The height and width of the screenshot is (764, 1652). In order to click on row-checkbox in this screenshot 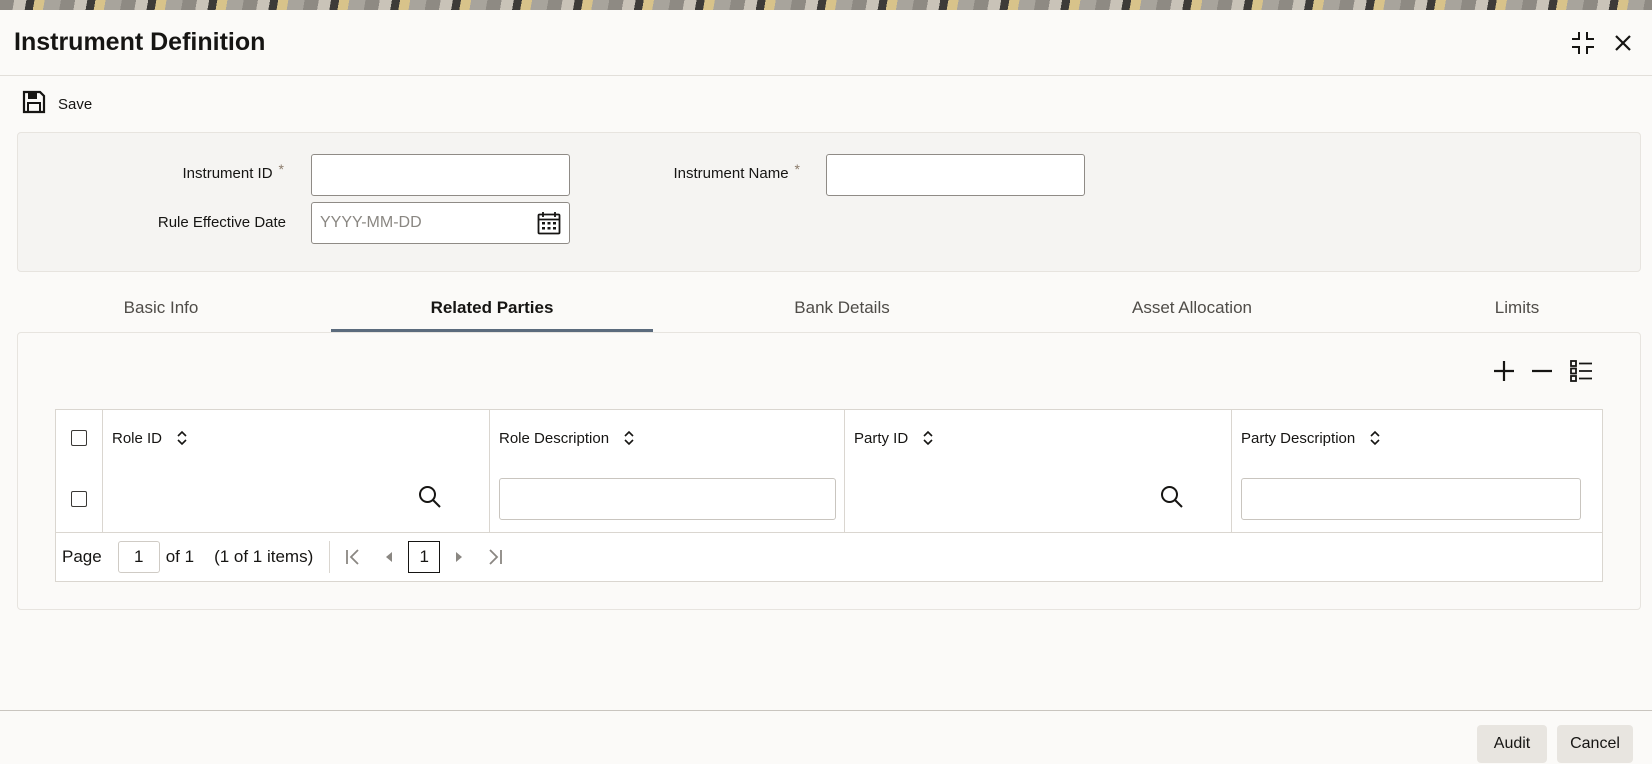, I will do `click(79, 499)`.